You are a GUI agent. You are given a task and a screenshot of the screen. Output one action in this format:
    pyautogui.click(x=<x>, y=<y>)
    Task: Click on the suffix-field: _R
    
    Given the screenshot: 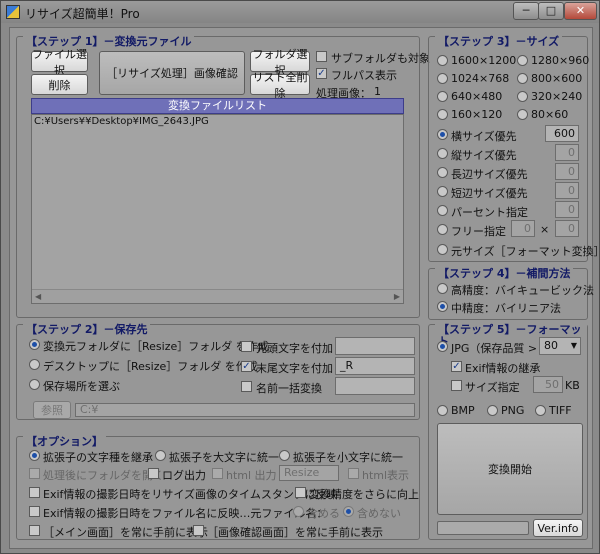 What is the action you would take?
    pyautogui.click(x=375, y=366)
    